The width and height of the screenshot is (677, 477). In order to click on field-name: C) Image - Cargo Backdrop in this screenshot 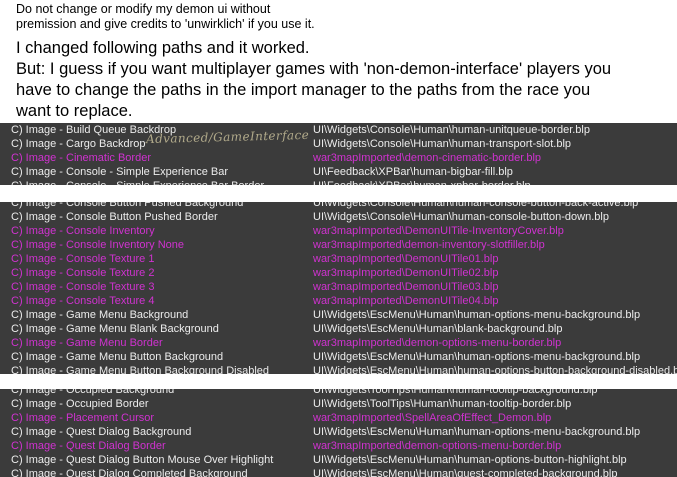, I will do `click(78, 144)`.